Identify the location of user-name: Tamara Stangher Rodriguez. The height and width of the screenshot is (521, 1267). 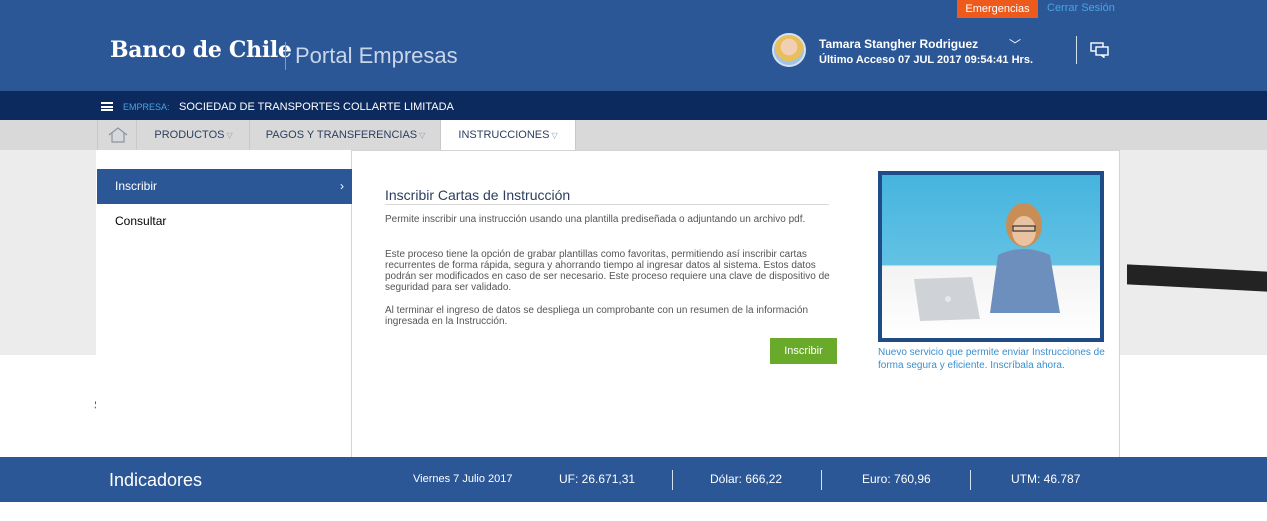
(898, 44).